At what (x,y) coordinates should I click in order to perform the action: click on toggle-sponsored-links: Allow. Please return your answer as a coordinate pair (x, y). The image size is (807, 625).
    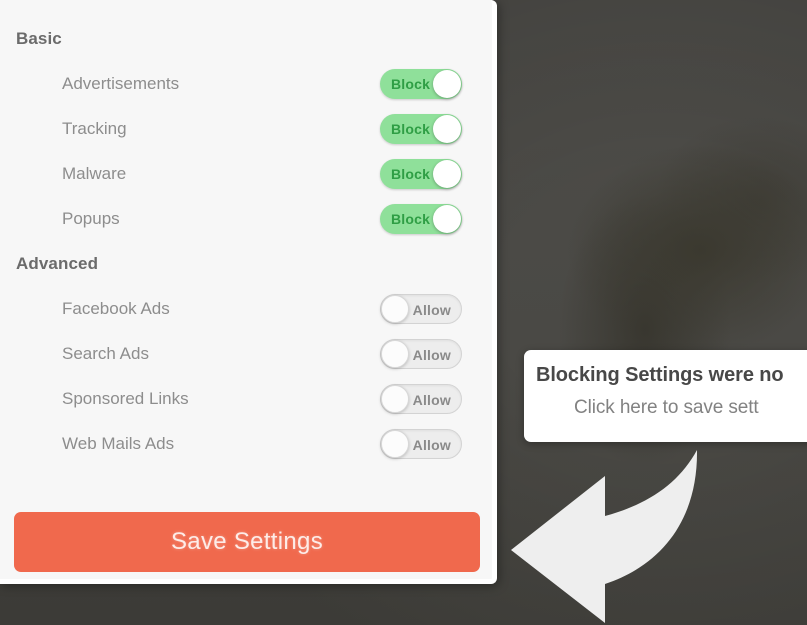
    Looking at the image, I should click on (421, 399).